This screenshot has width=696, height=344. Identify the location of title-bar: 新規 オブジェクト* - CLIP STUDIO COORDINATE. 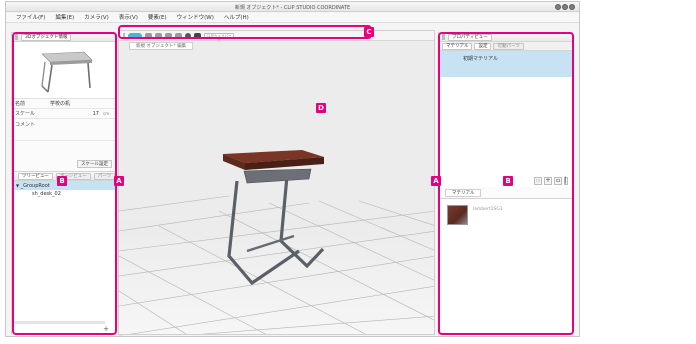
(292, 7).